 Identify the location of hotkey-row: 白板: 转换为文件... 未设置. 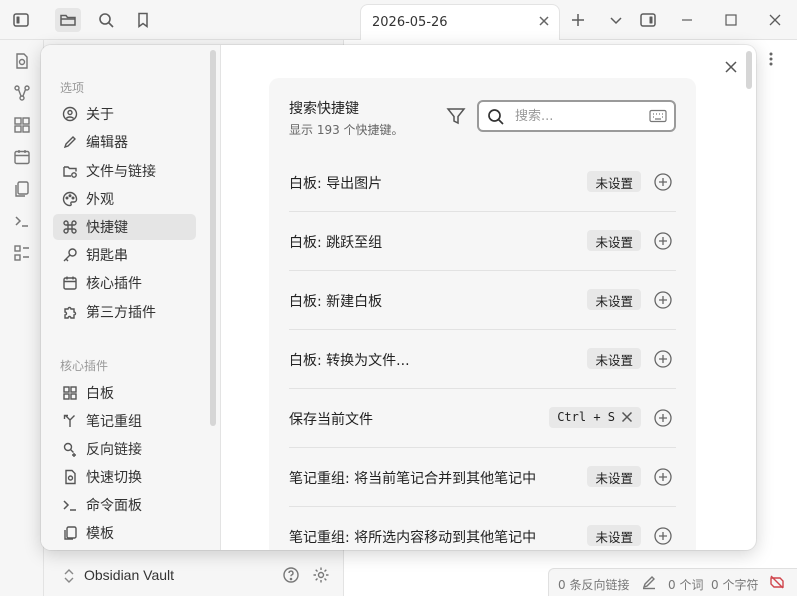
(482, 359).